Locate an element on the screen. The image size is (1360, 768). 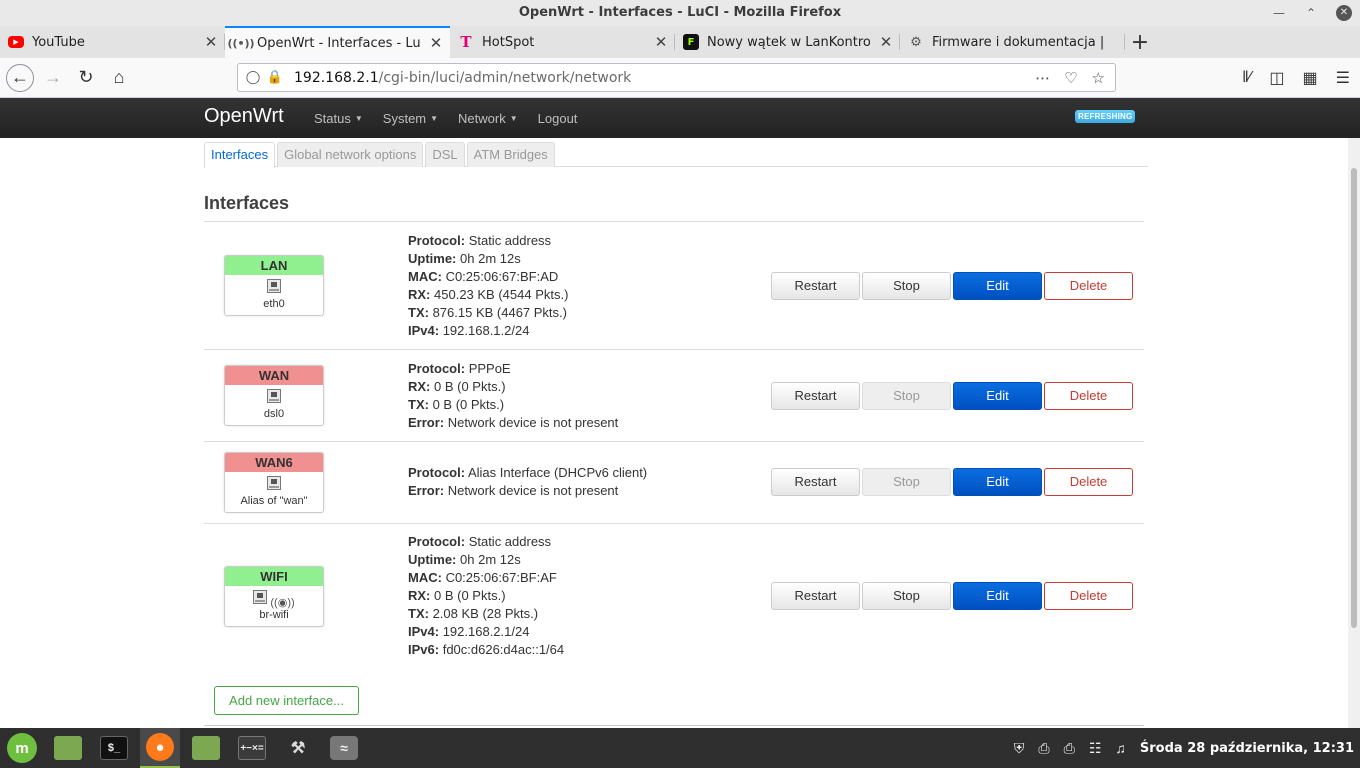
subtab-global-network-options: Global network options is located at coordinates (350, 154).